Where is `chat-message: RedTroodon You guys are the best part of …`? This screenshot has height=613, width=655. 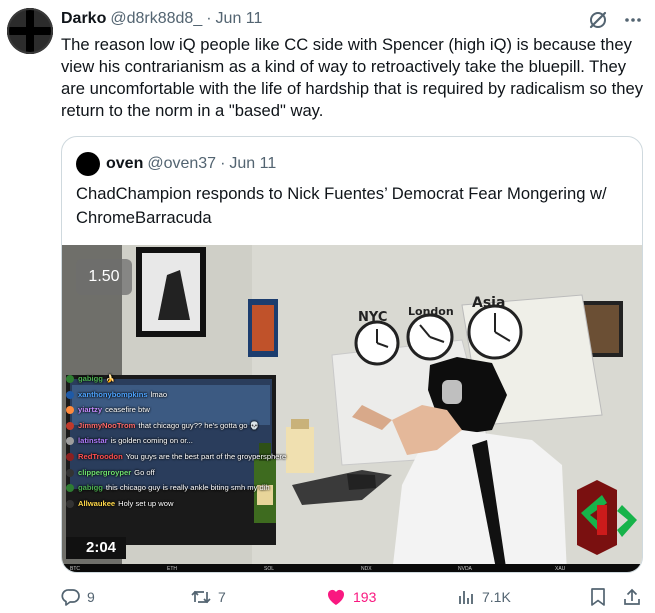
chat-message: RedTroodon You guys are the best part of … is located at coordinates (176, 457).